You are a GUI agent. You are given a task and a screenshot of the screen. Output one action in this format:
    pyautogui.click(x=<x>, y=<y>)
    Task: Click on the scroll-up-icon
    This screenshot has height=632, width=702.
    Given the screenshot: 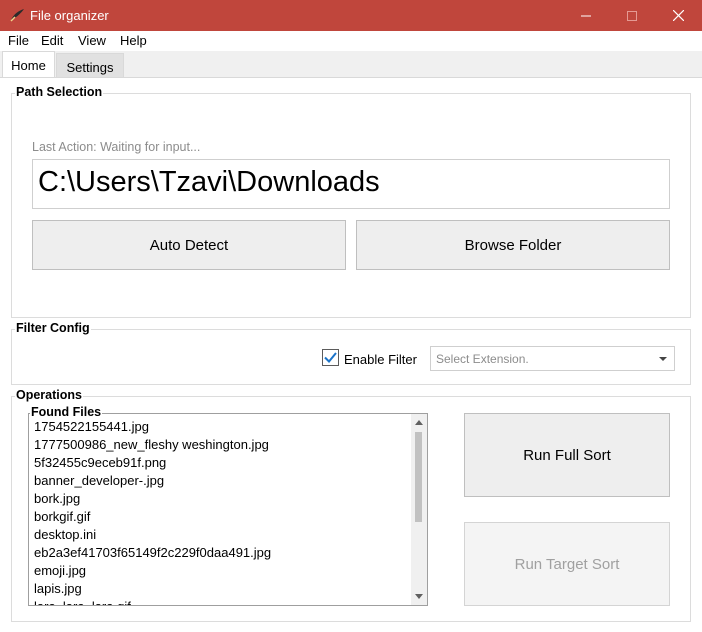 What is the action you would take?
    pyautogui.click(x=419, y=422)
    